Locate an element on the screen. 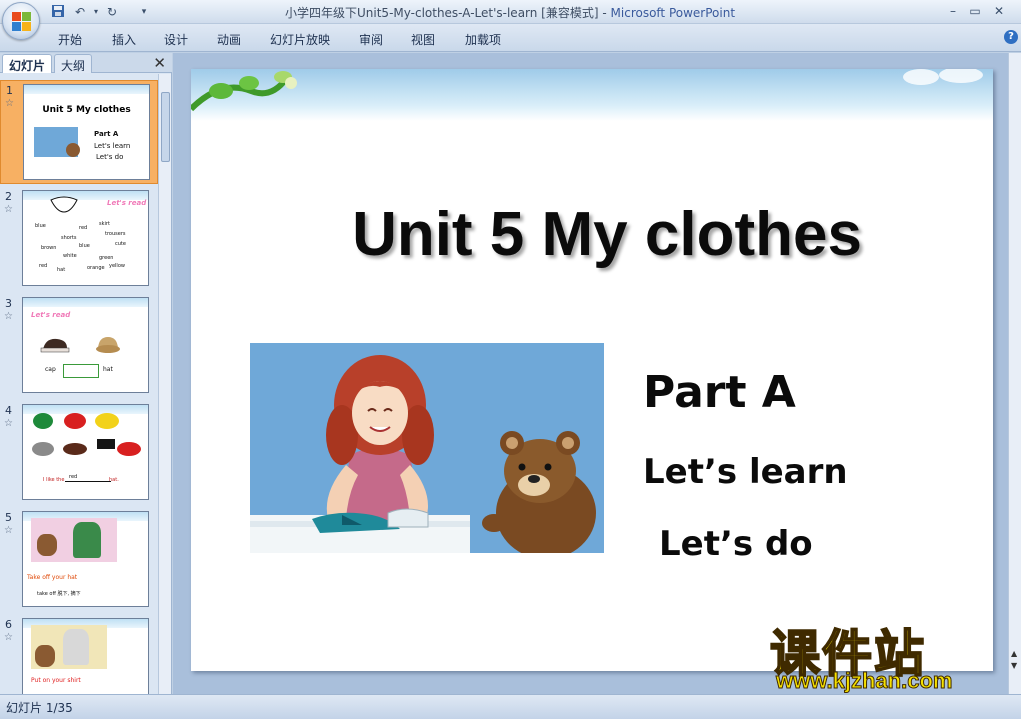  slide-number: 1 is located at coordinates (9, 90).